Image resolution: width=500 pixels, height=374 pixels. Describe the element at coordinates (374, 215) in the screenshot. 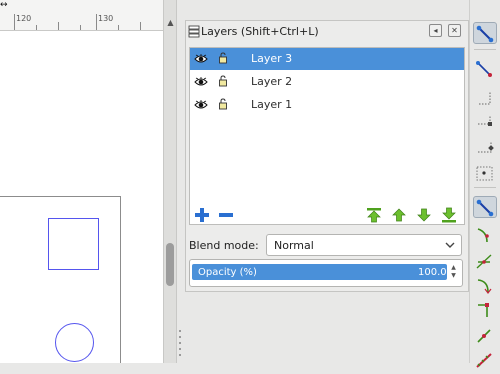

I see `raise-to-top-icon` at that location.